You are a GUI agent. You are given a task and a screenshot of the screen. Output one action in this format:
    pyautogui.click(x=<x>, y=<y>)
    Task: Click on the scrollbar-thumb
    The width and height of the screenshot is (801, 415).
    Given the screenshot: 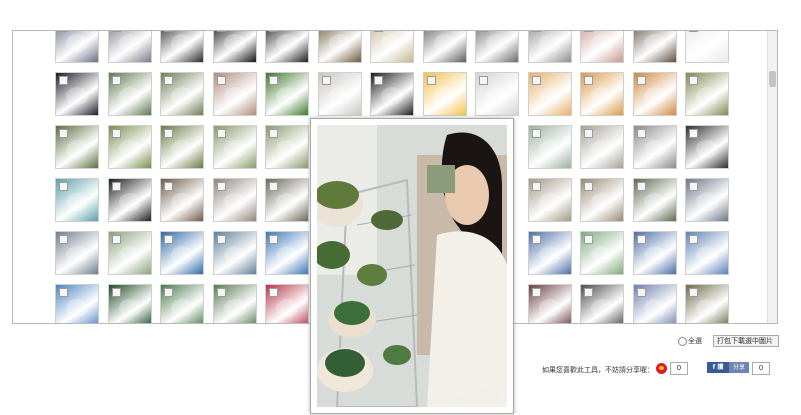 What is the action you would take?
    pyautogui.click(x=772, y=79)
    